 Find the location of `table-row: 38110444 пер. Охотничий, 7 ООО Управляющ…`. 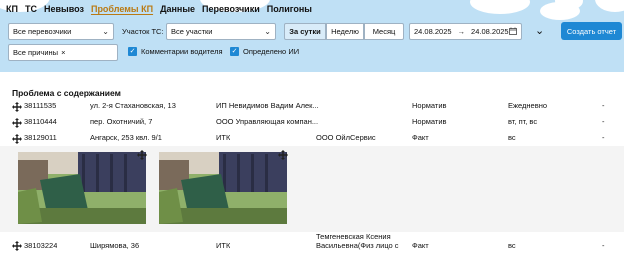

table-row: 38110444 пер. Охотничий, 7 ООО Управляющ… is located at coordinates (312, 123).